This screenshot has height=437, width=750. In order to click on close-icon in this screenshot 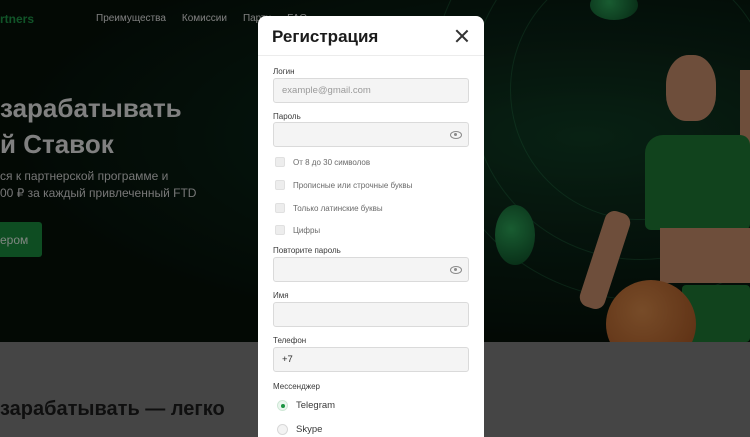, I will do `click(462, 36)`.